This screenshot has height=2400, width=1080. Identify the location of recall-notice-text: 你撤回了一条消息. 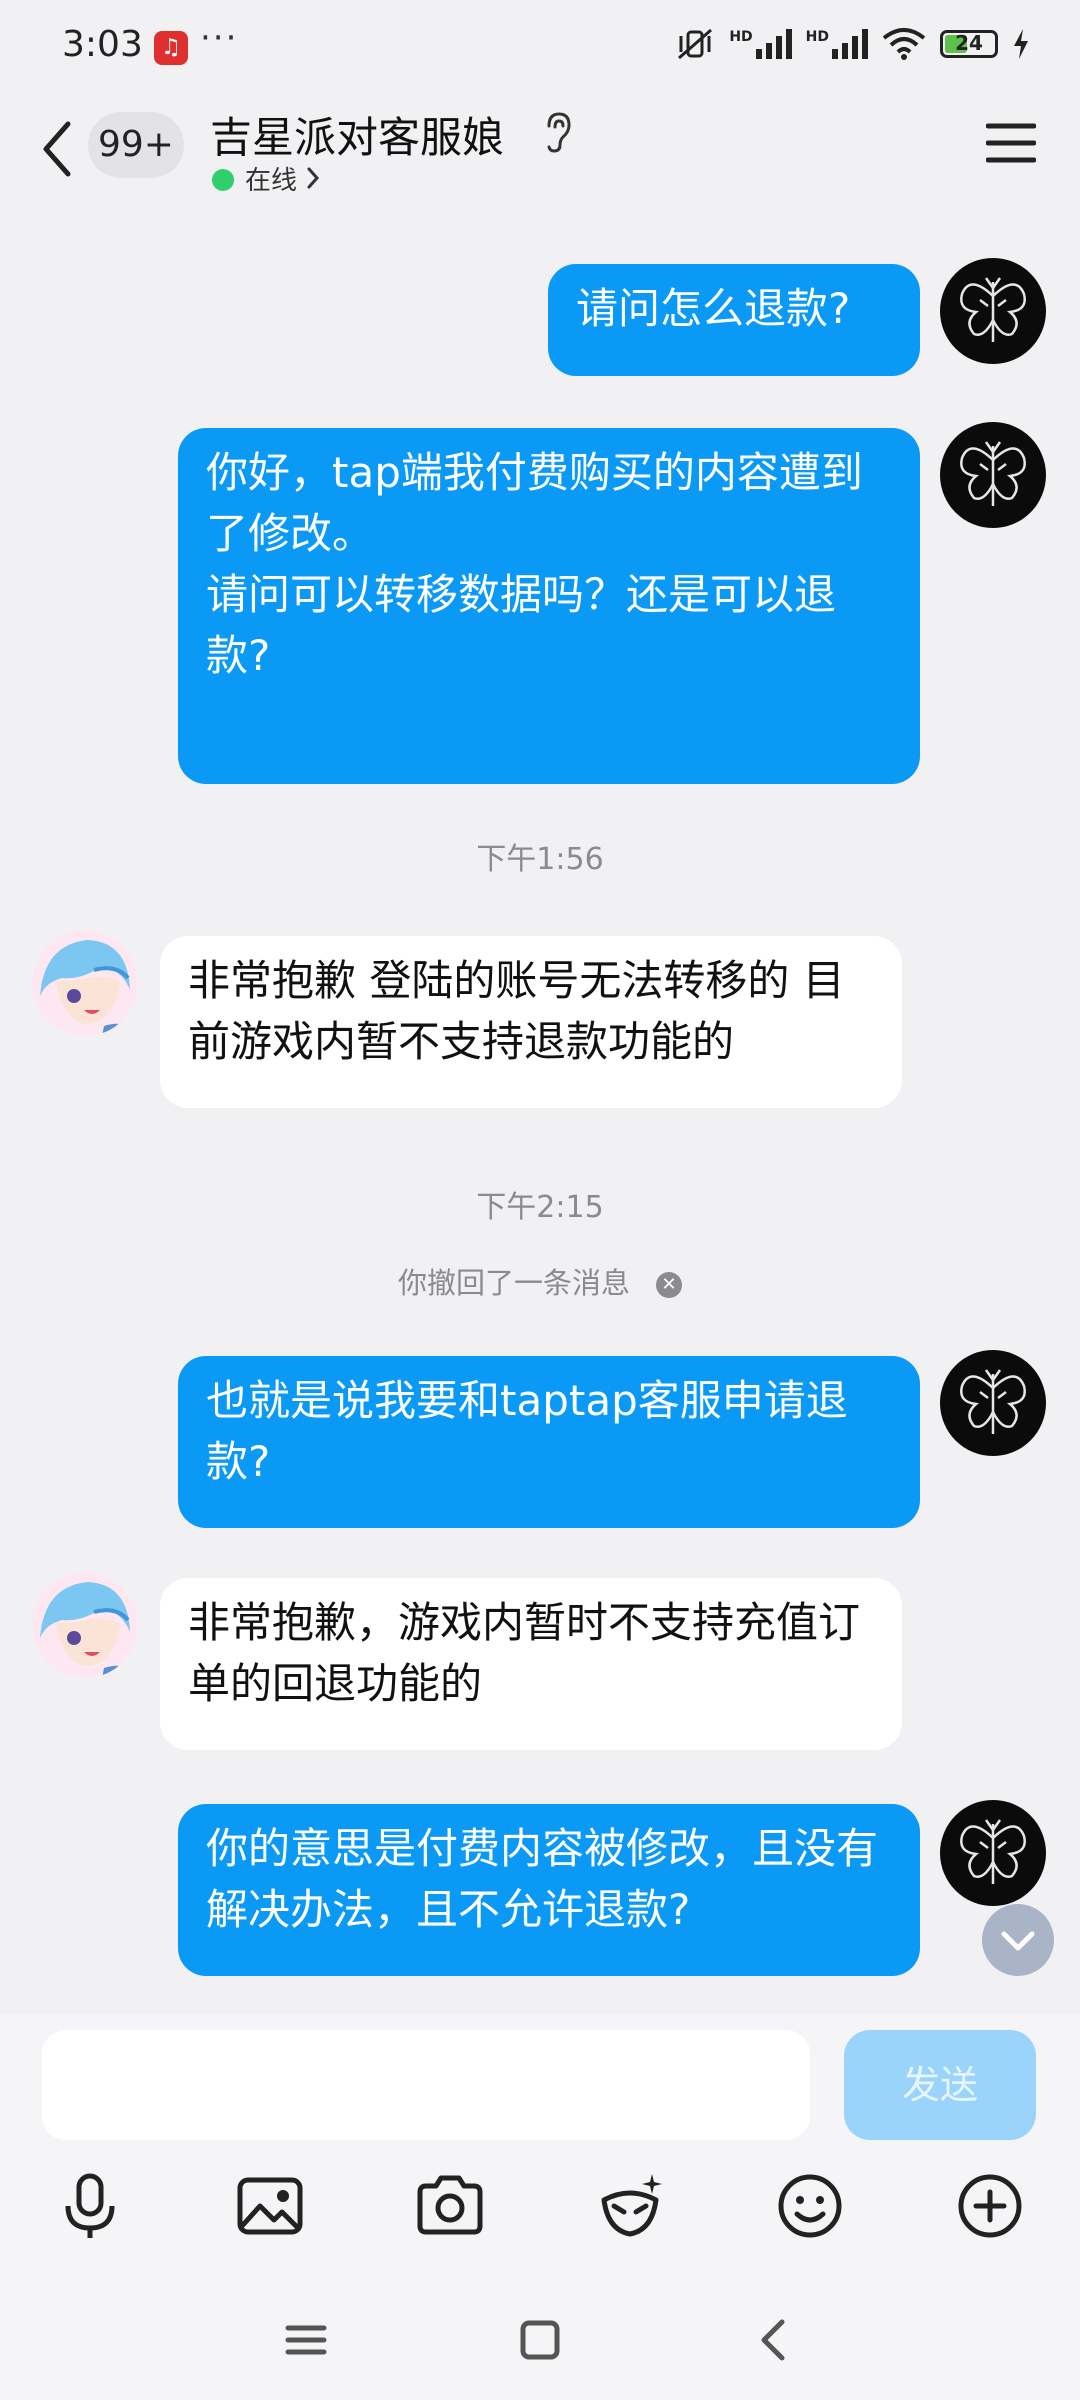
(513, 1283).